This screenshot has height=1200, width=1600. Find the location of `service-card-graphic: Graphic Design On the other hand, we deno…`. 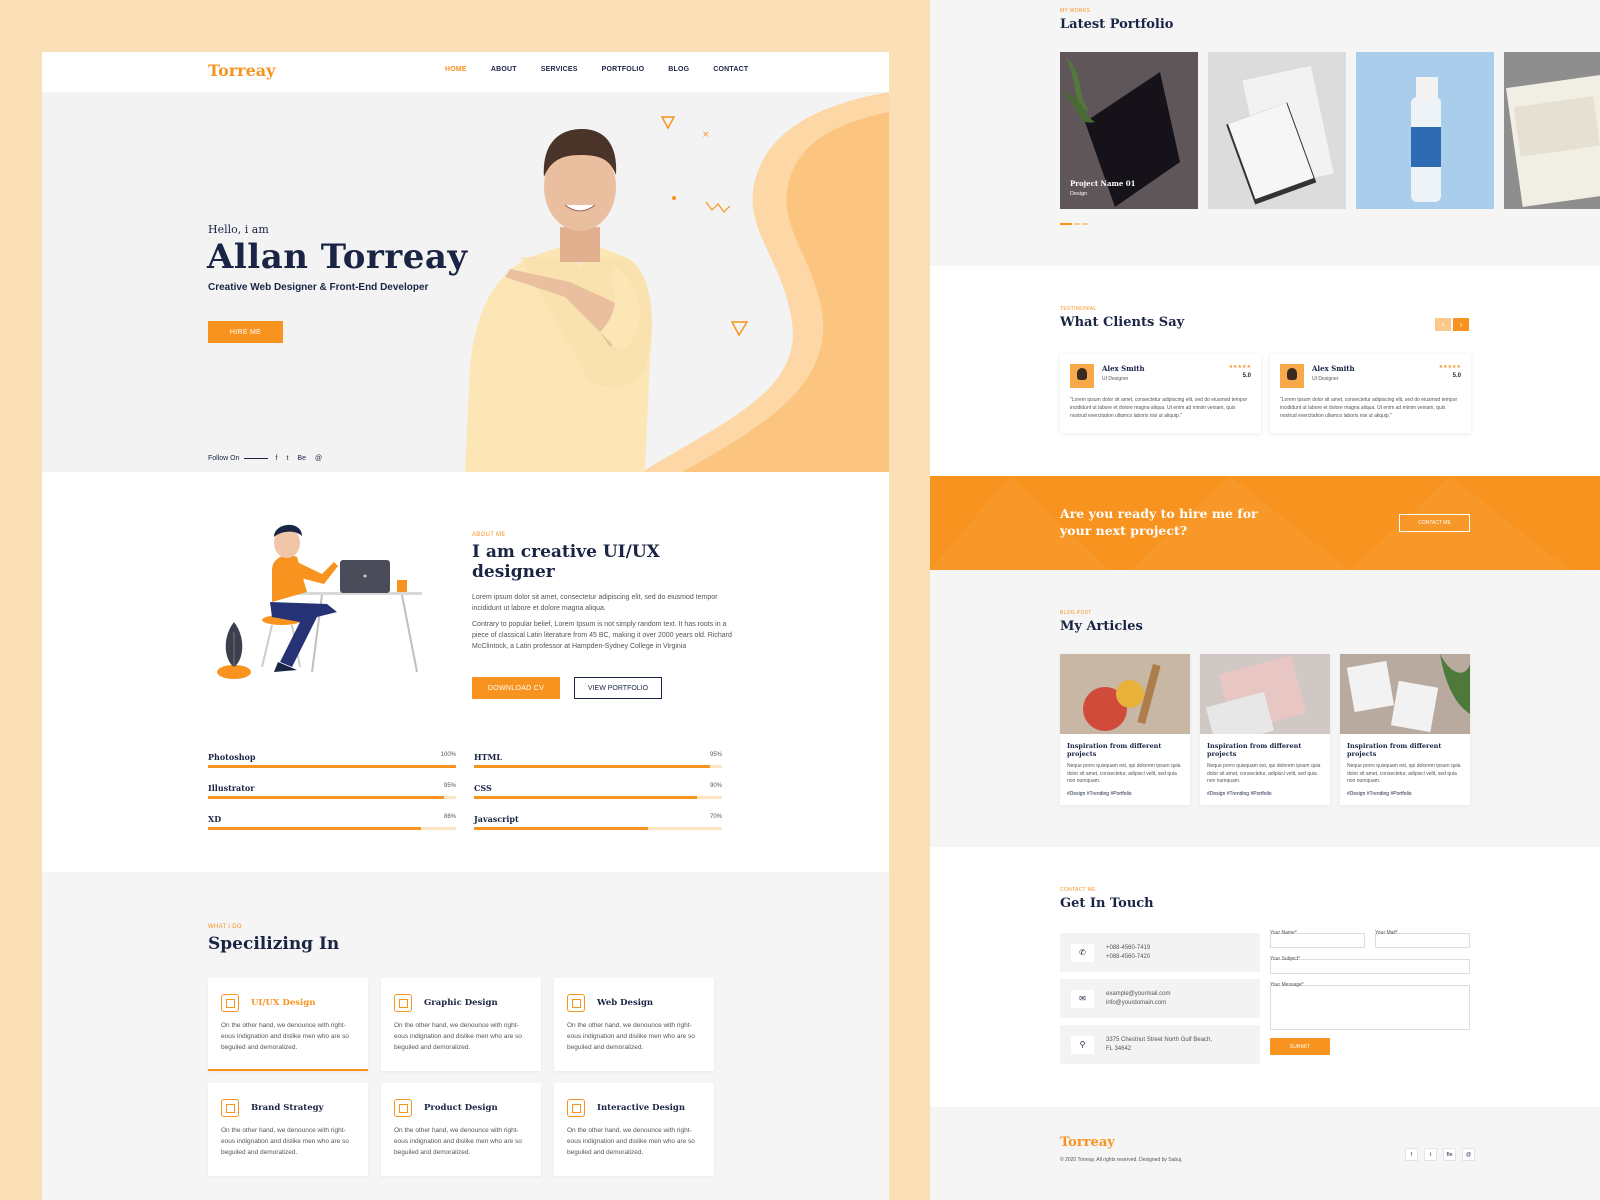

service-card-graphic: Graphic Design On the other hand, we deno… is located at coordinates (461, 1024).